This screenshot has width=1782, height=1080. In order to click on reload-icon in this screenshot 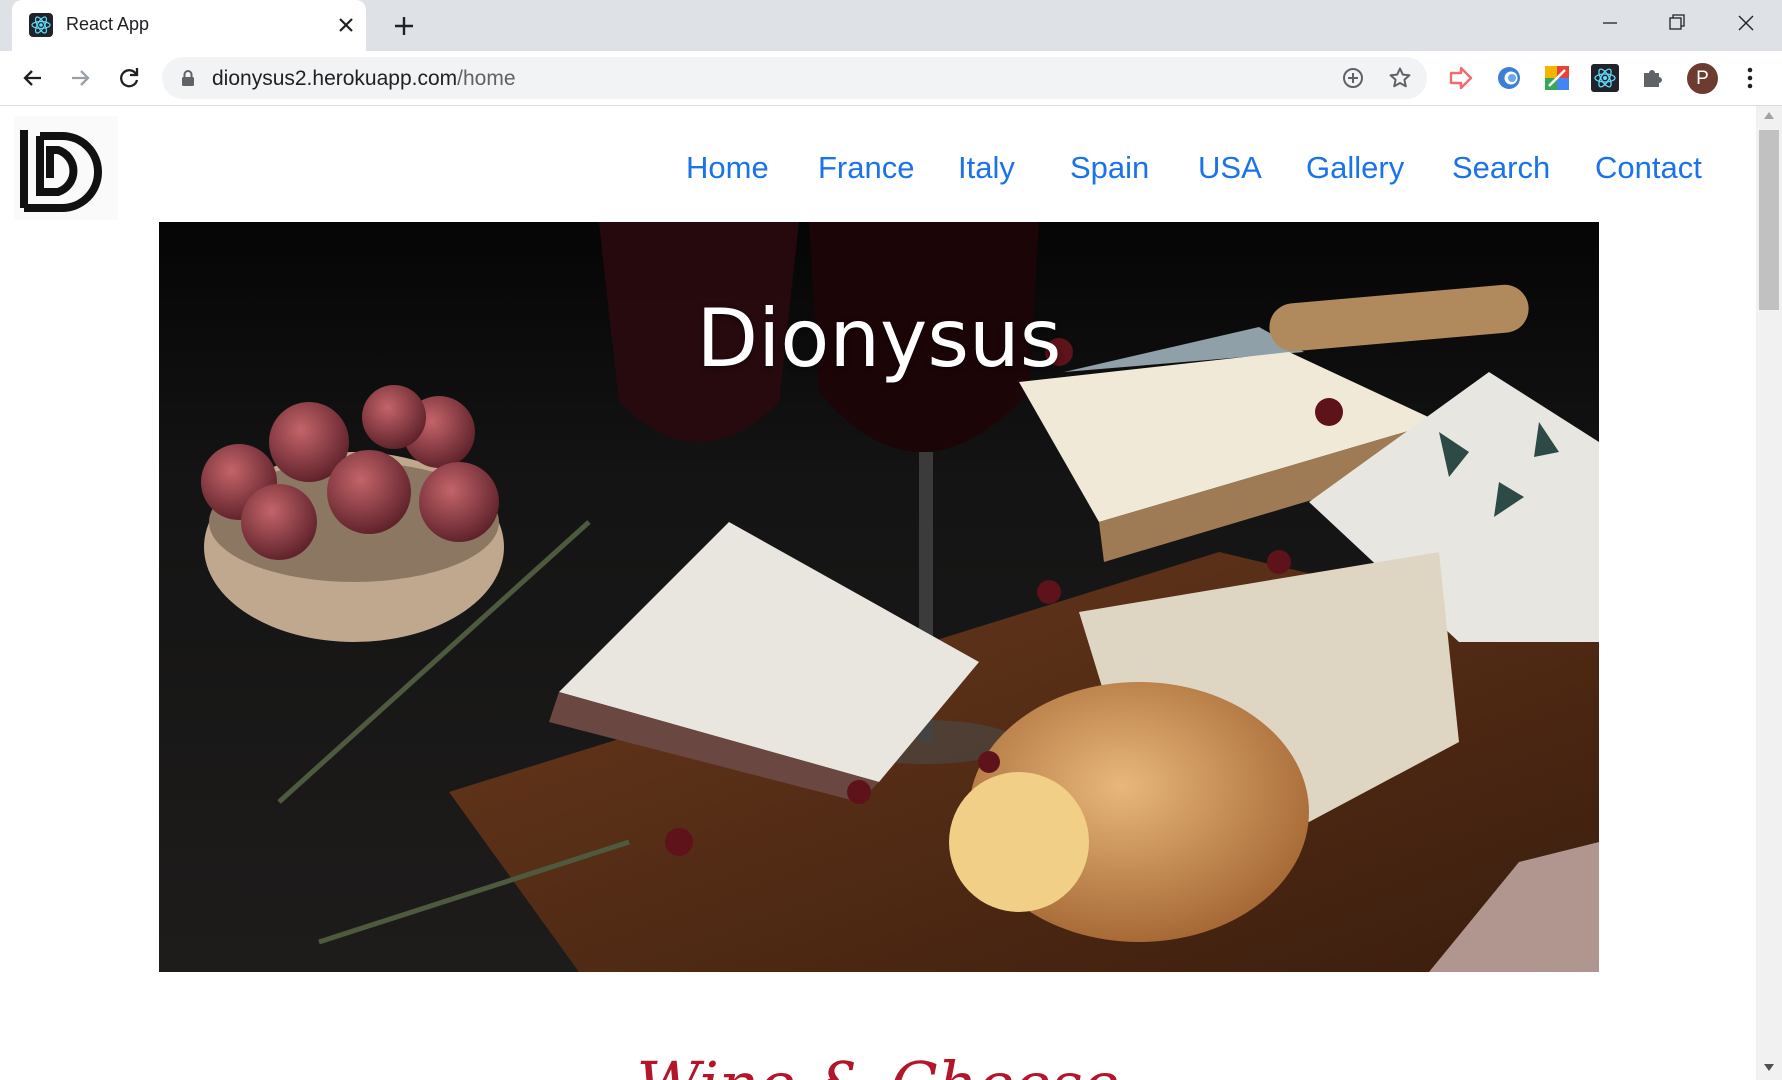, I will do `click(129, 78)`.